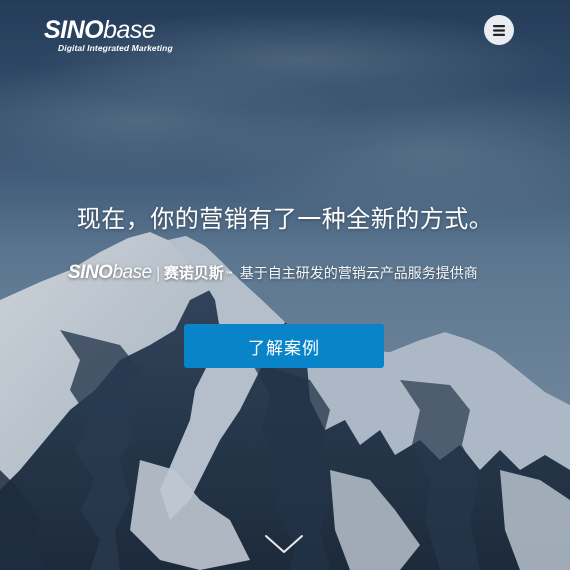  What do you see at coordinates (129, 30) in the screenshot?
I see `logo-wordmark-light: base` at bounding box center [129, 30].